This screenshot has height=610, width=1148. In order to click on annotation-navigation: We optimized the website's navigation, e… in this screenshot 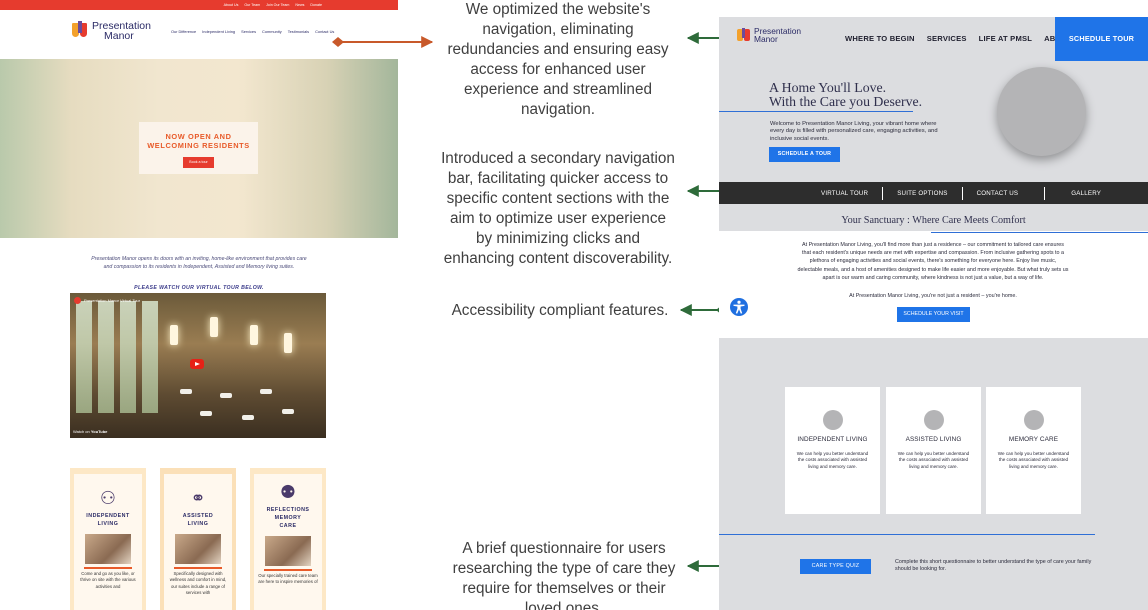, I will do `click(558, 59)`.